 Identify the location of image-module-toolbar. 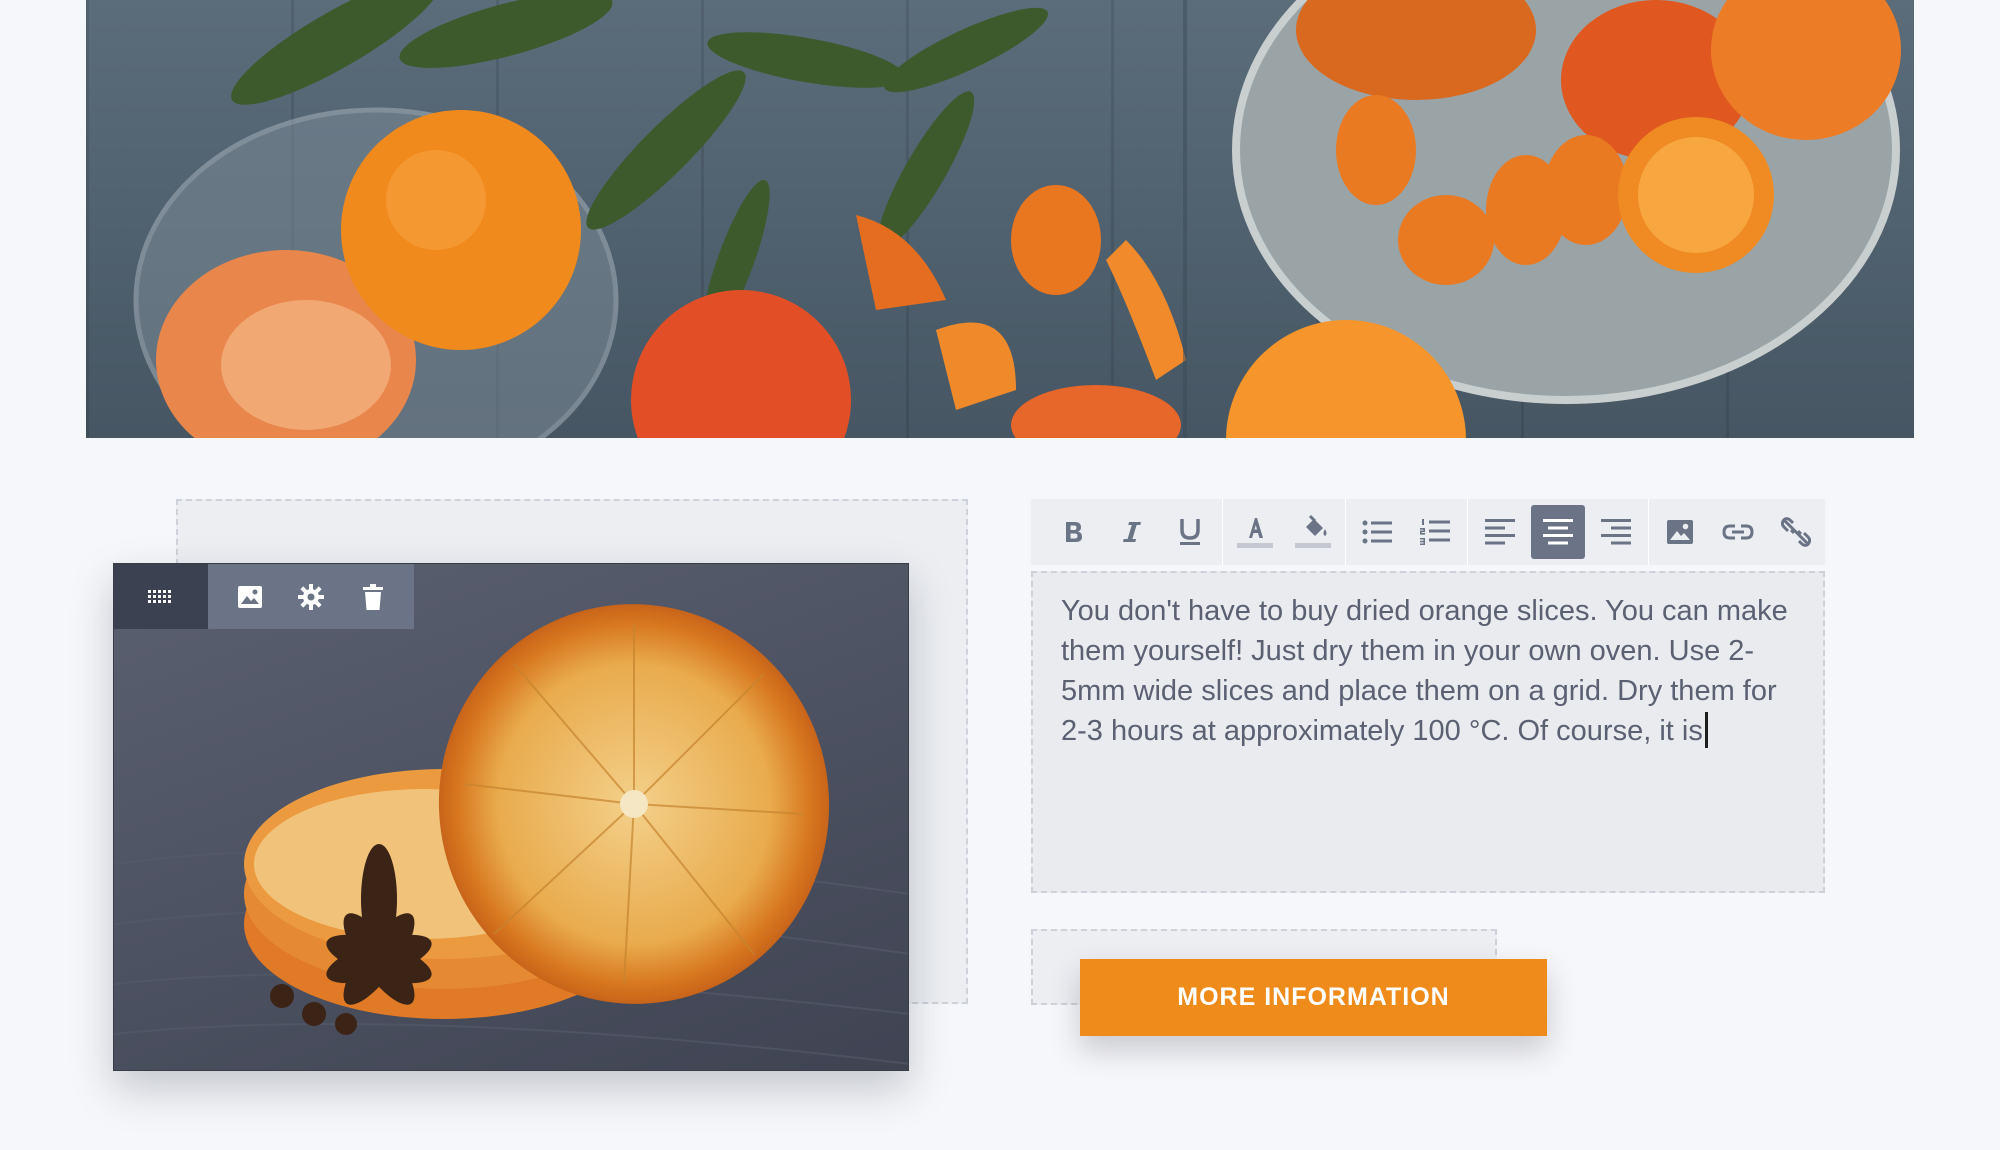
(264, 596).